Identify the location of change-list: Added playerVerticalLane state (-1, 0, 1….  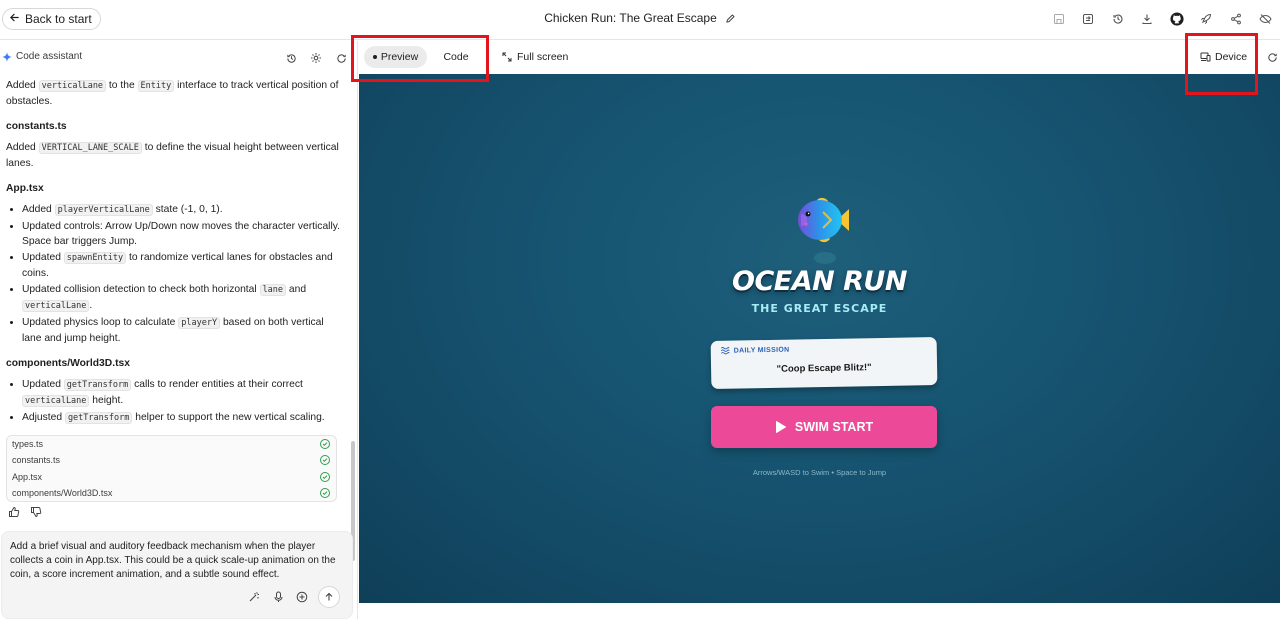
(175, 274).